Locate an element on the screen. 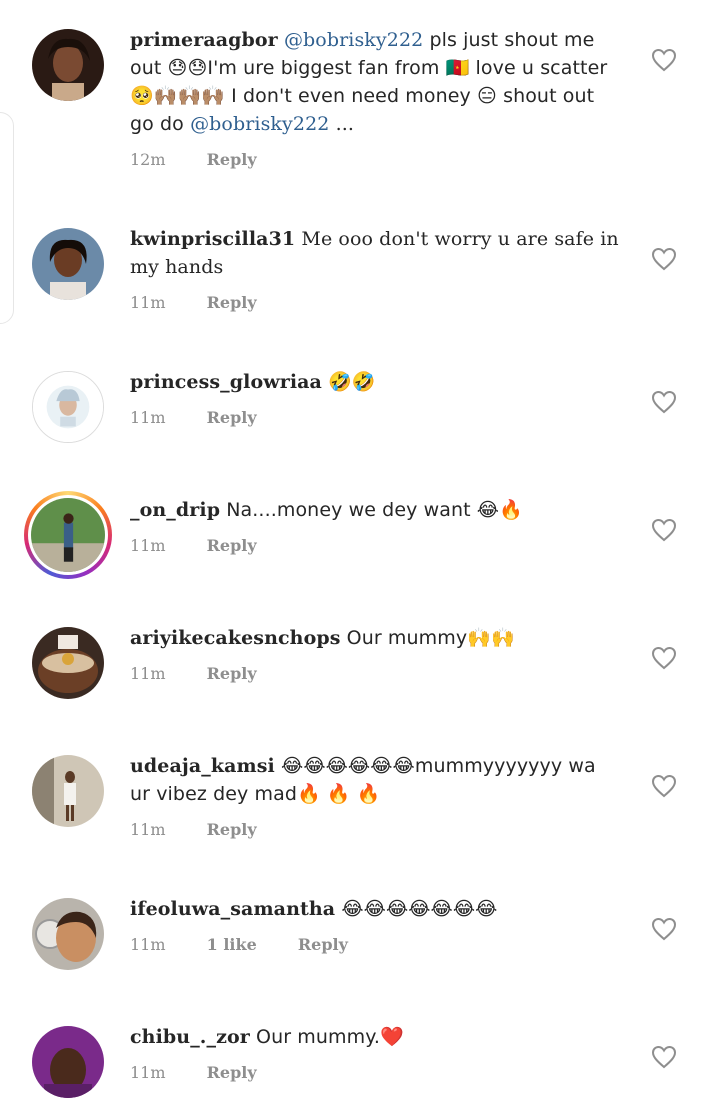 Image resolution: width=720 pixels, height=1098 pixels. cameroon-flag-icon: 🇨🇲 is located at coordinates (457, 68).